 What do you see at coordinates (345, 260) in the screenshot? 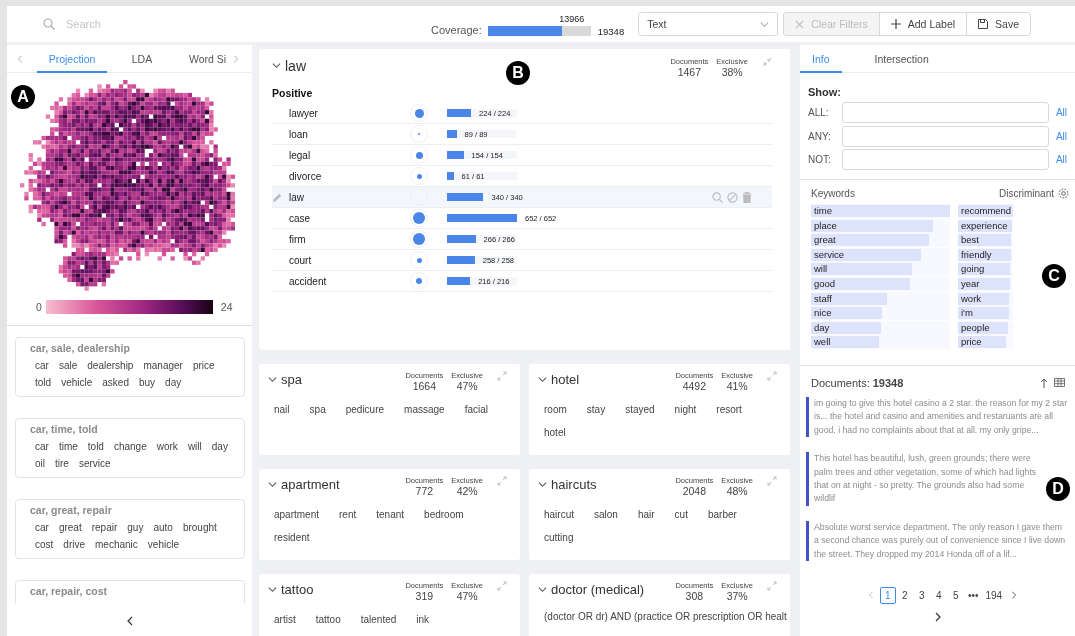
I see `term-label: court` at bounding box center [345, 260].